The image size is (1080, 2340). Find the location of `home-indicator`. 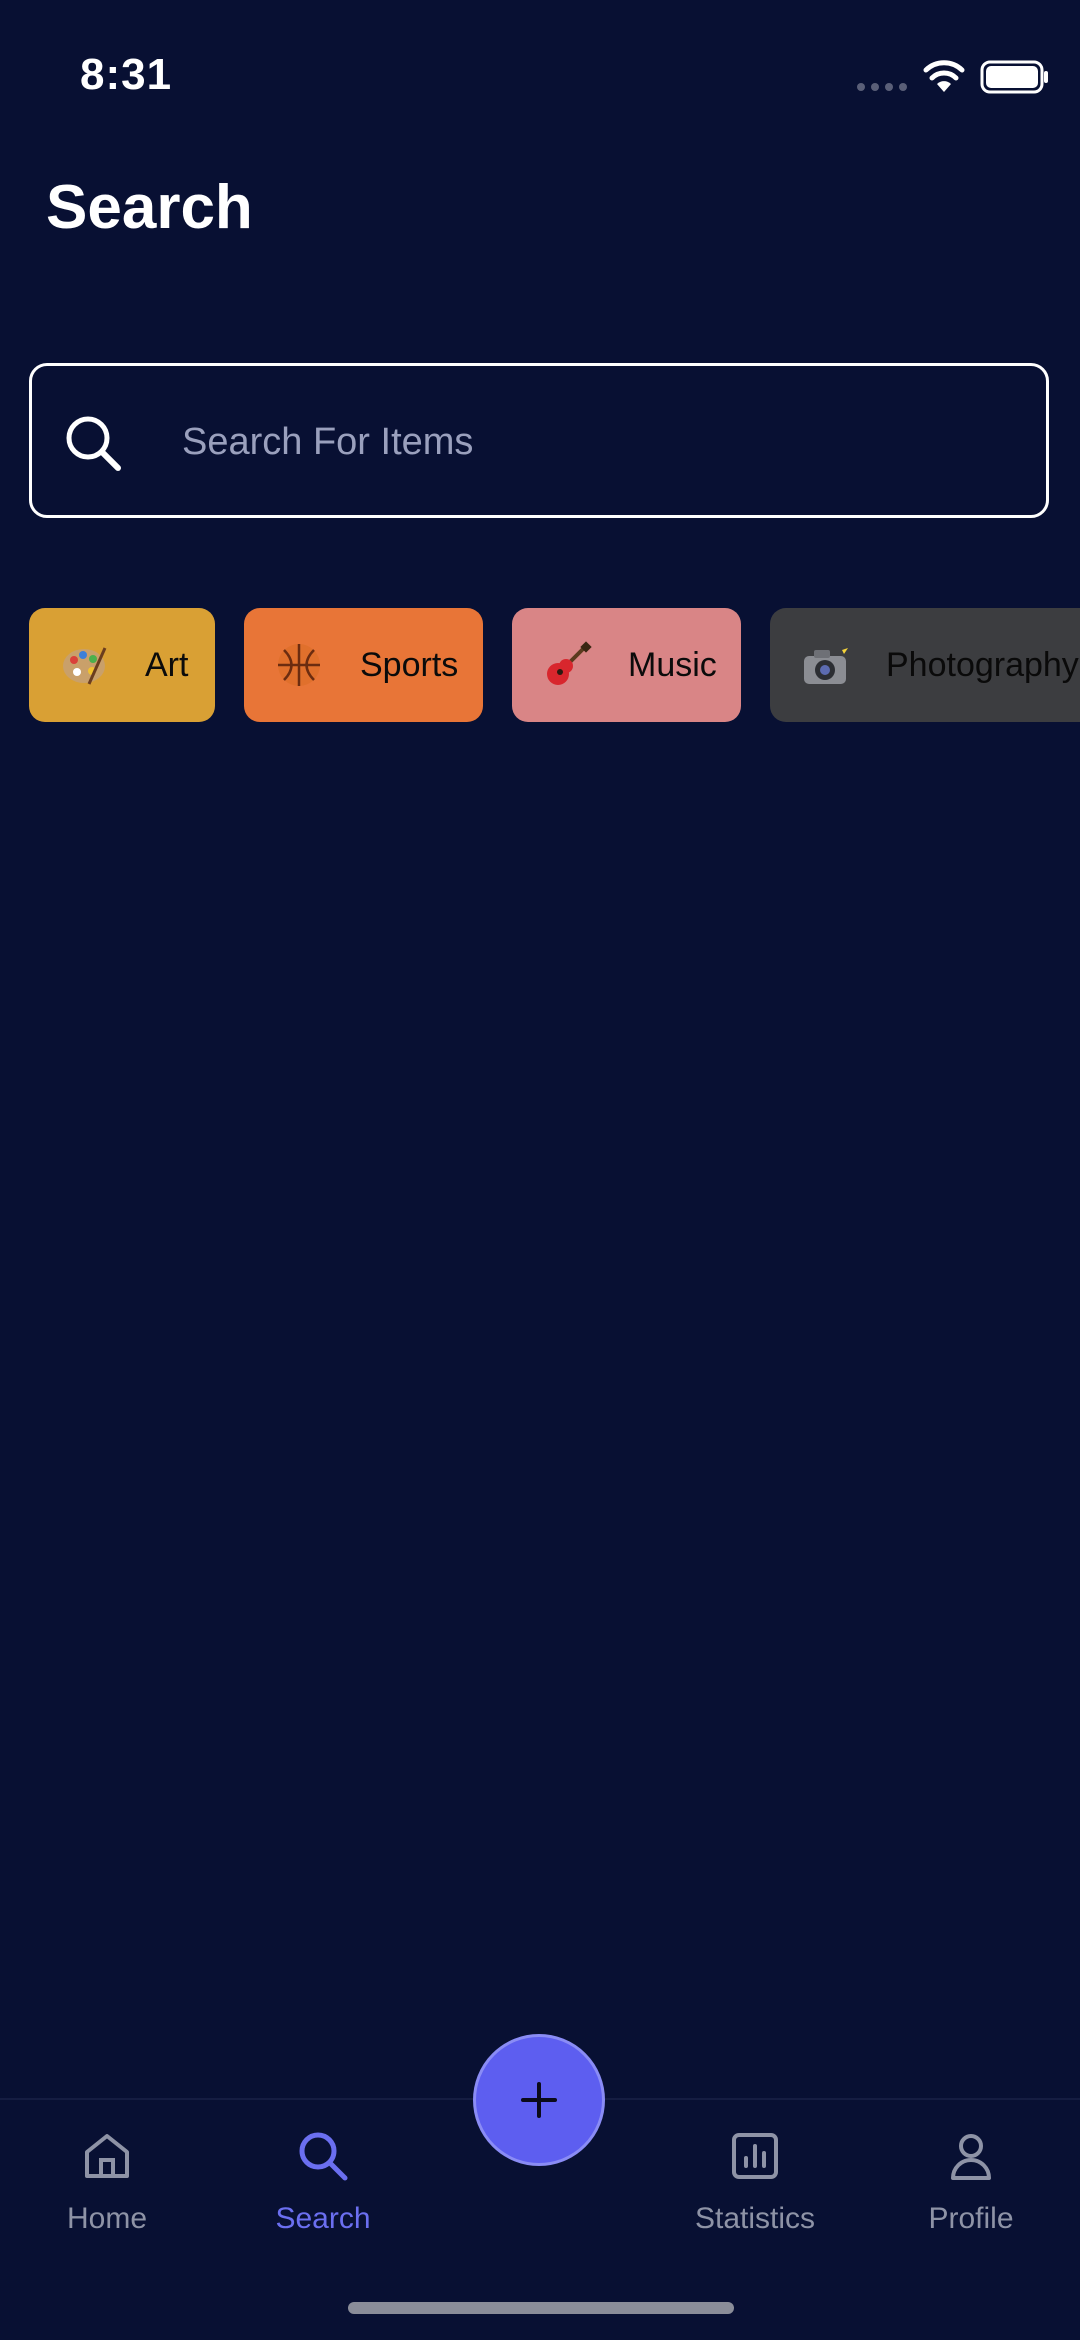

home-indicator is located at coordinates (541, 2308).